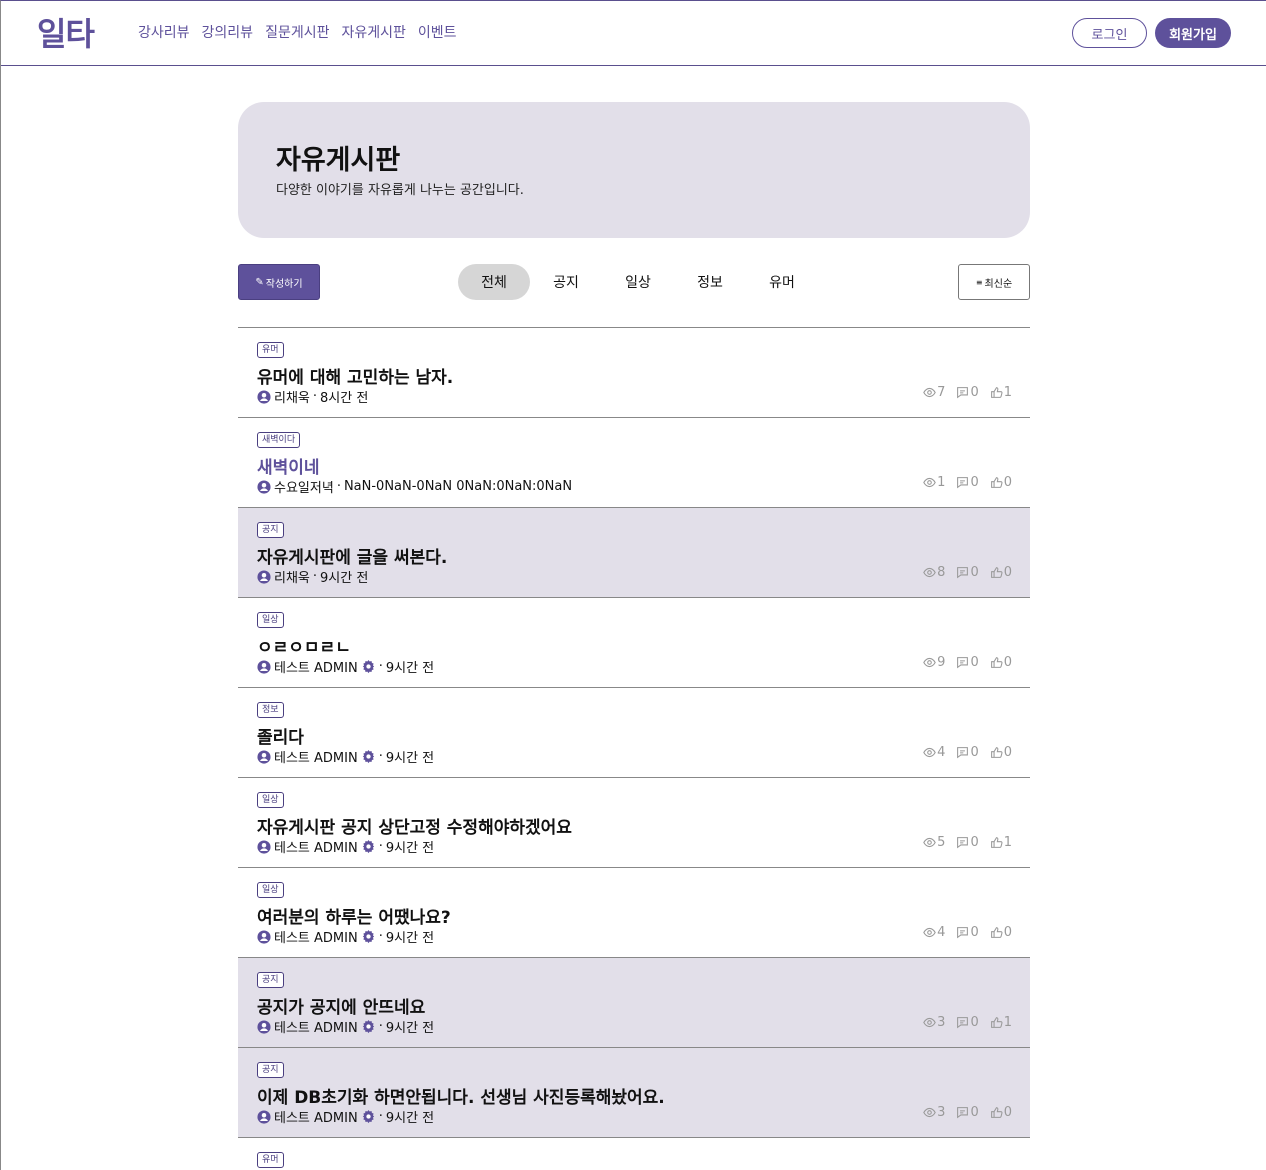  I want to click on post-stats: 3 0 1, so click(967, 1022).